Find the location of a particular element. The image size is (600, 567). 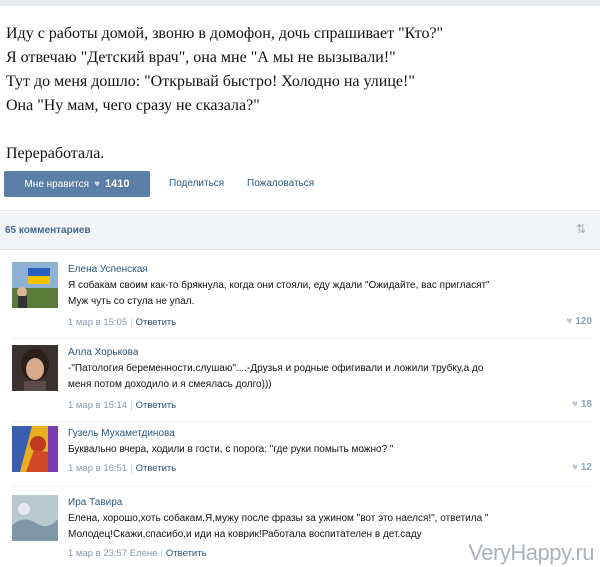

like-label: Мне нравится is located at coordinates (57, 184).